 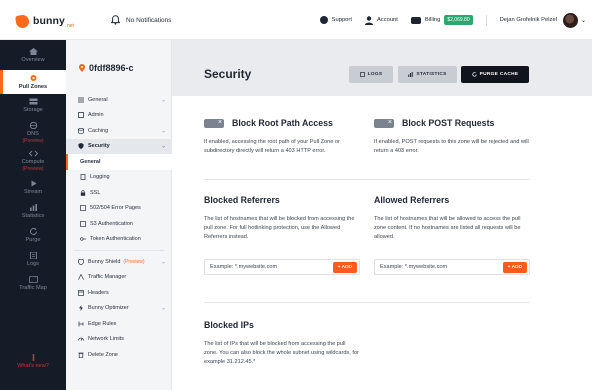 I want to click on menu-label: Bunny Shield, so click(x=104, y=261).